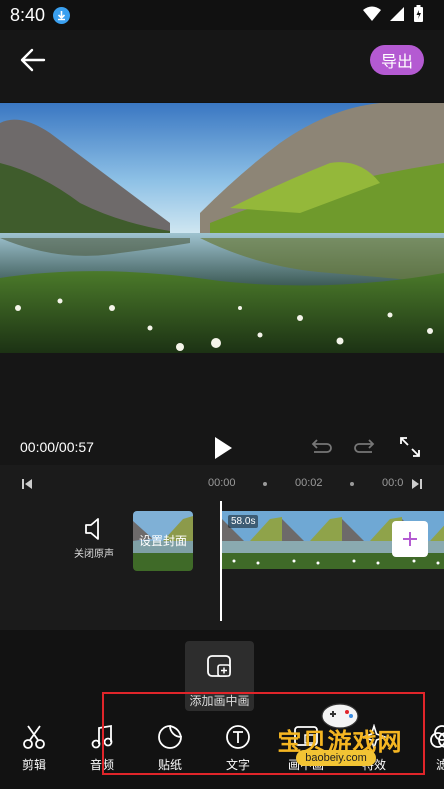 The image size is (444, 789). What do you see at coordinates (33, 765) in the screenshot?
I see `tool-label: 剪辑` at bounding box center [33, 765].